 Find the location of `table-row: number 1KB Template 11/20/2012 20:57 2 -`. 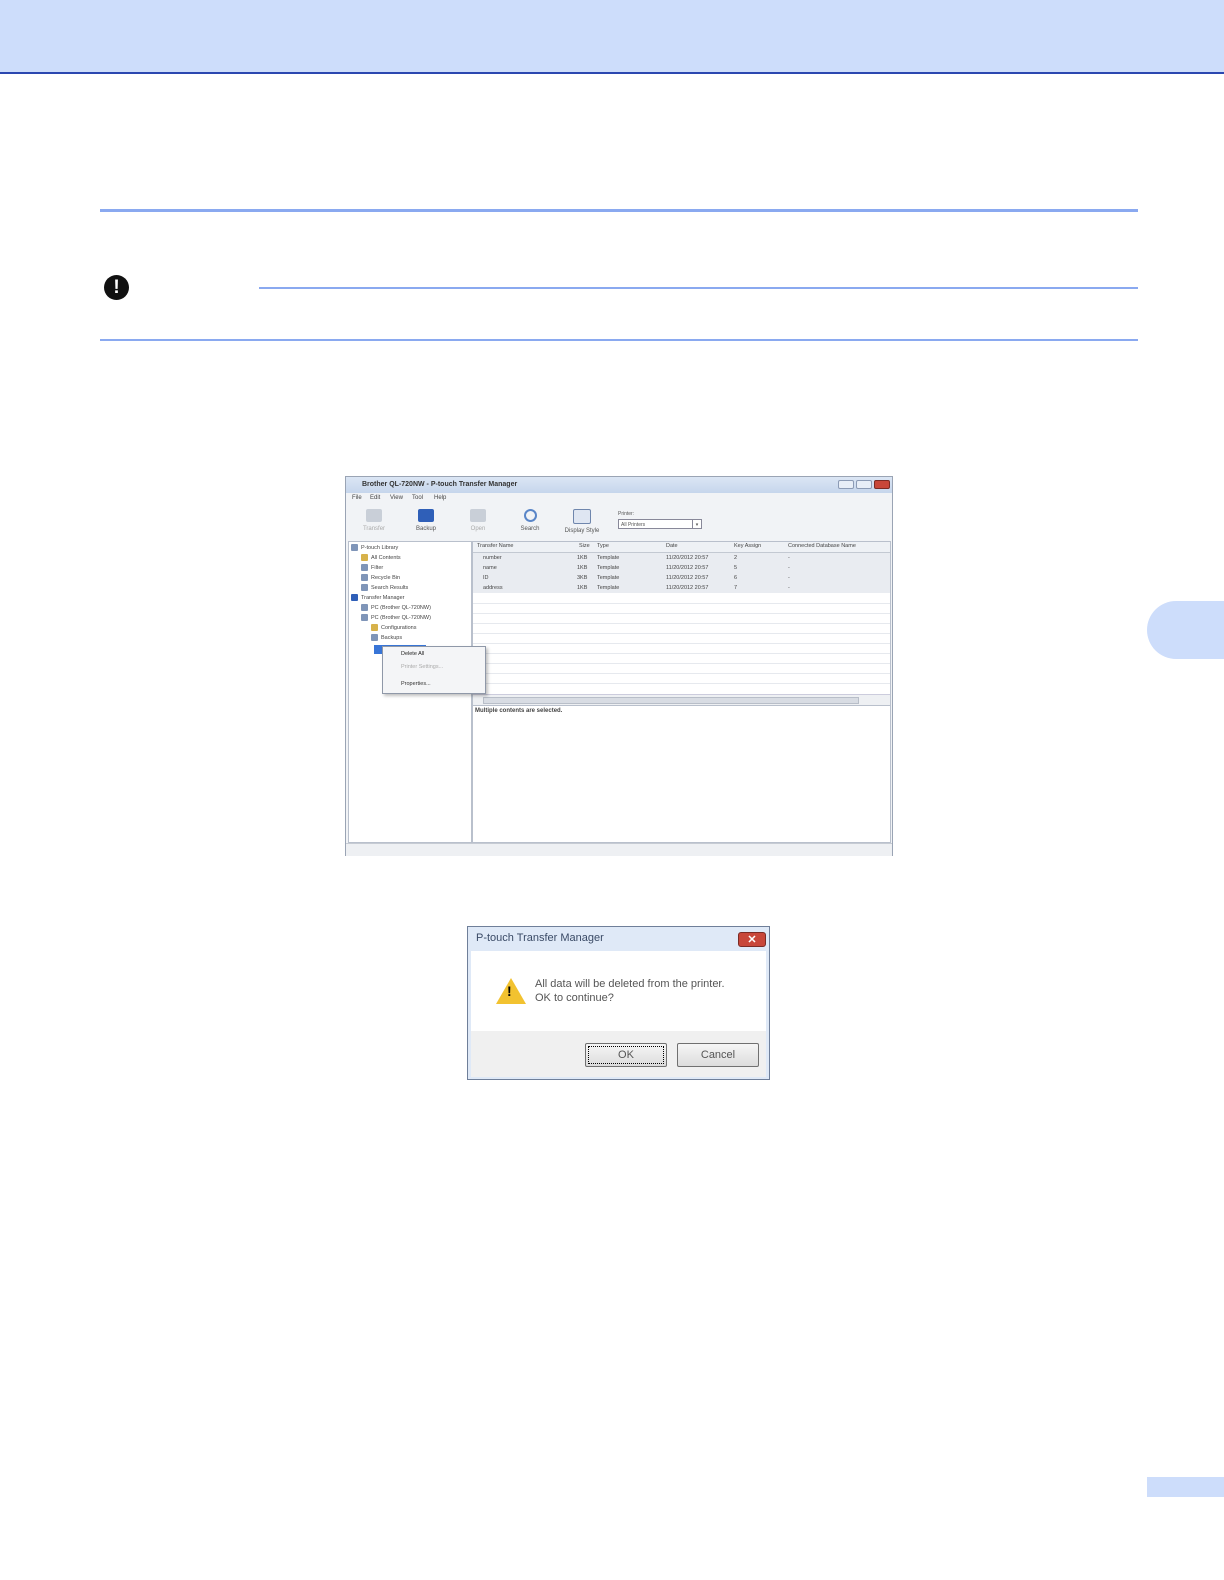

table-row: number 1KB Template 11/20/2012 20:57 2 - is located at coordinates (681, 558).